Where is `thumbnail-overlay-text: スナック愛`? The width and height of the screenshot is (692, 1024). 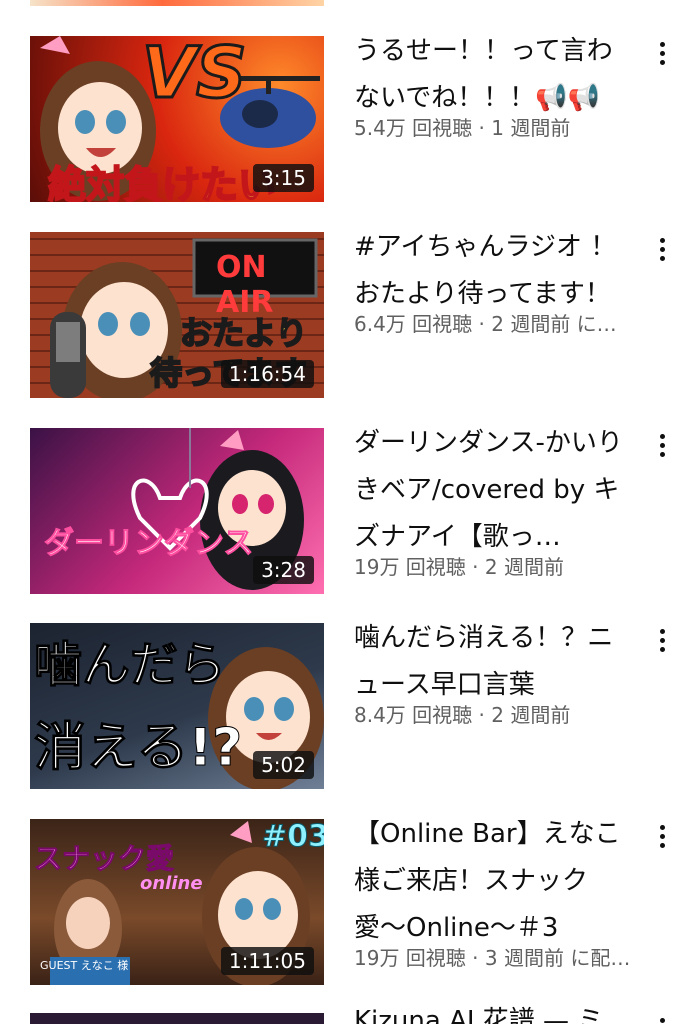 thumbnail-overlay-text: スナック愛 is located at coordinates (104, 859).